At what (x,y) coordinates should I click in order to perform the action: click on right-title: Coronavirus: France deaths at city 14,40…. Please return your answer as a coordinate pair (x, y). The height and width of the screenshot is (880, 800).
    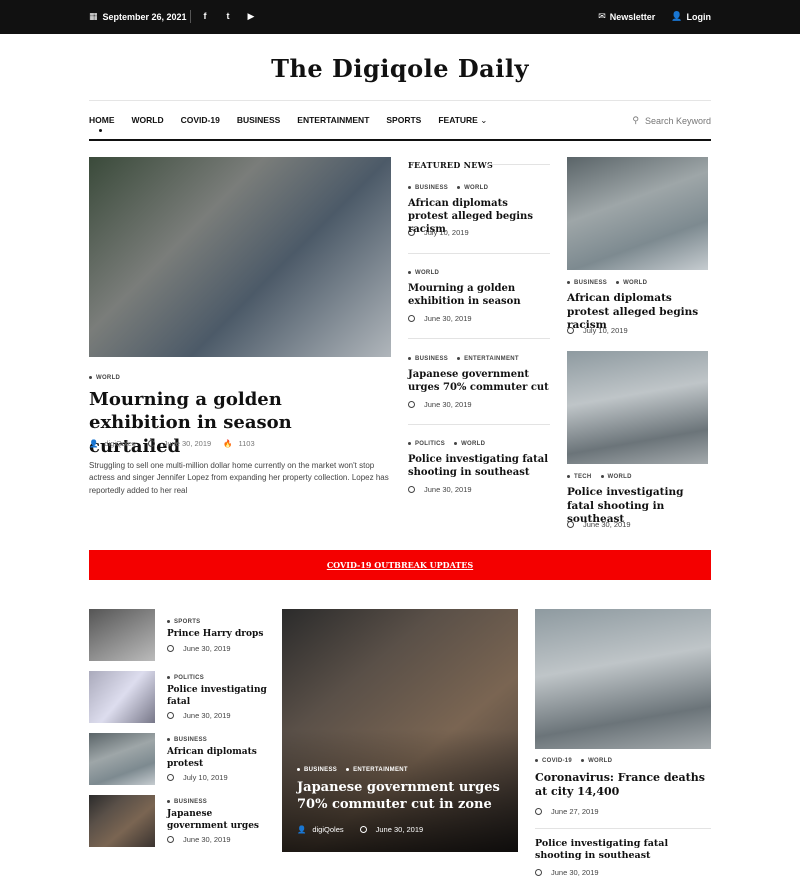
    Looking at the image, I should click on (623, 785).